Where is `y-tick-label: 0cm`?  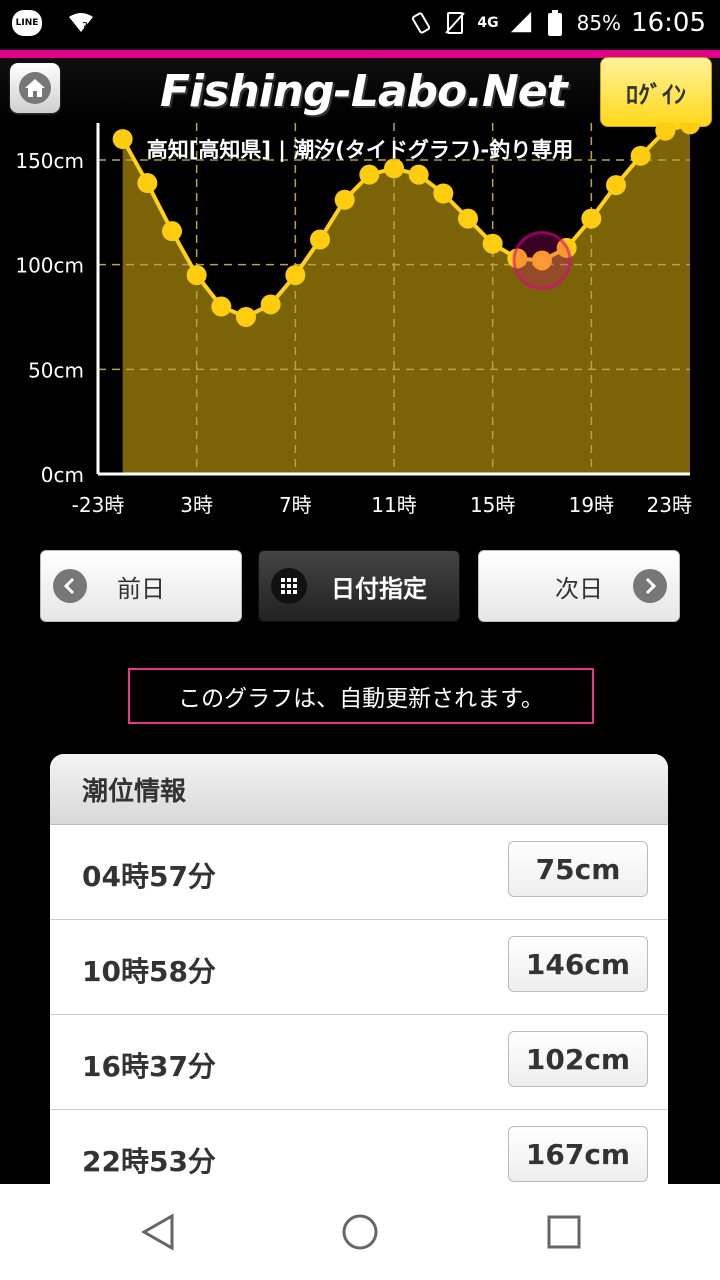 y-tick-label: 0cm is located at coordinates (62, 475).